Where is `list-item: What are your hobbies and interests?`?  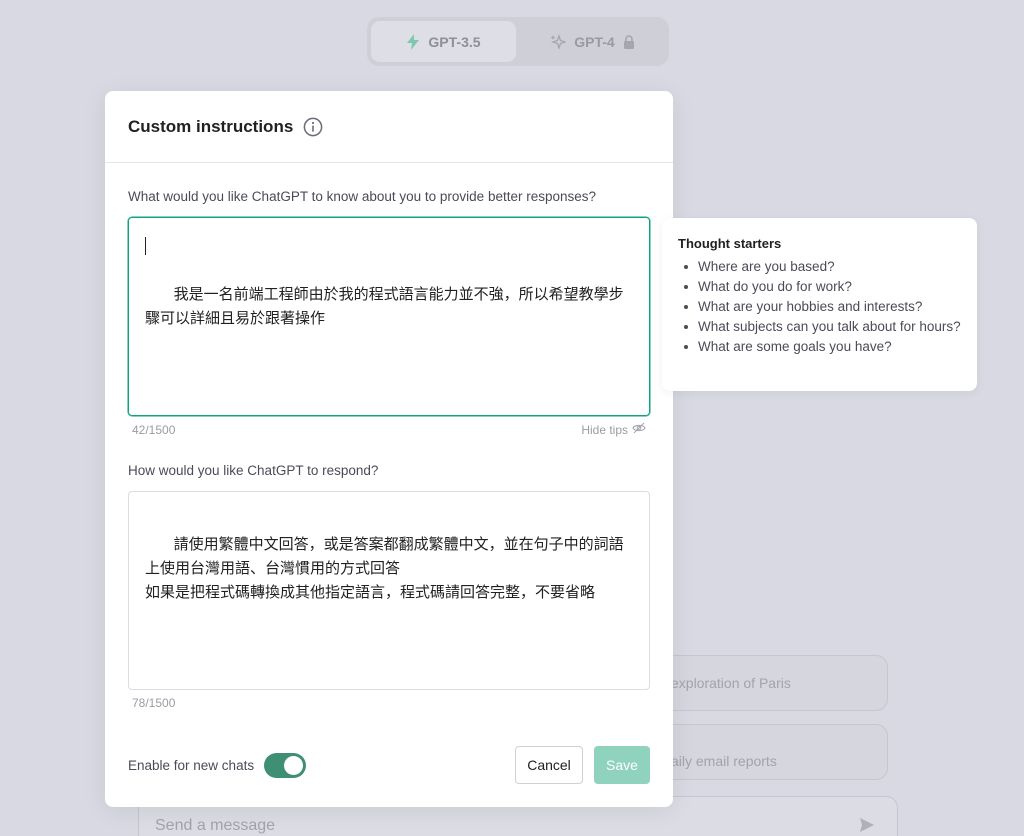 list-item: What are your hobbies and interests? is located at coordinates (819, 307).